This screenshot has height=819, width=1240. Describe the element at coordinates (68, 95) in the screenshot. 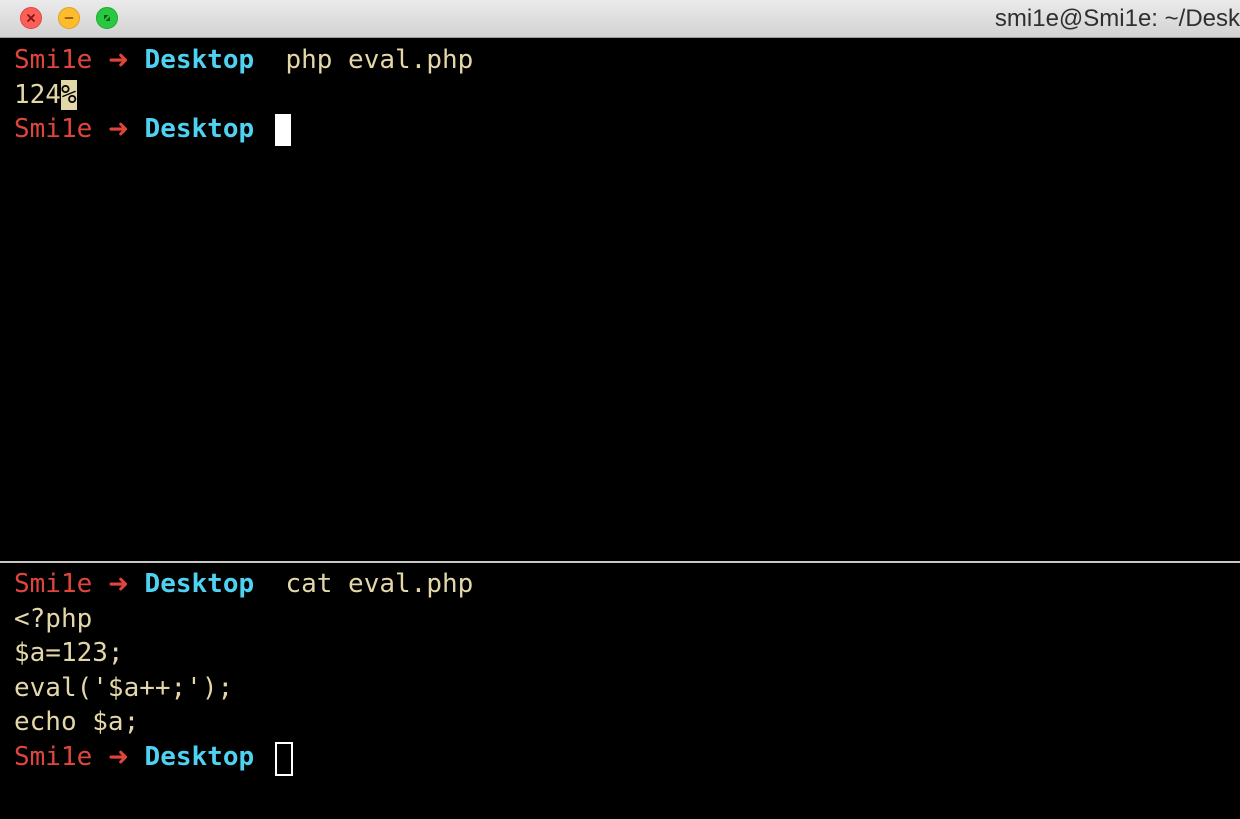

I see `no-newline-marker: %` at that location.